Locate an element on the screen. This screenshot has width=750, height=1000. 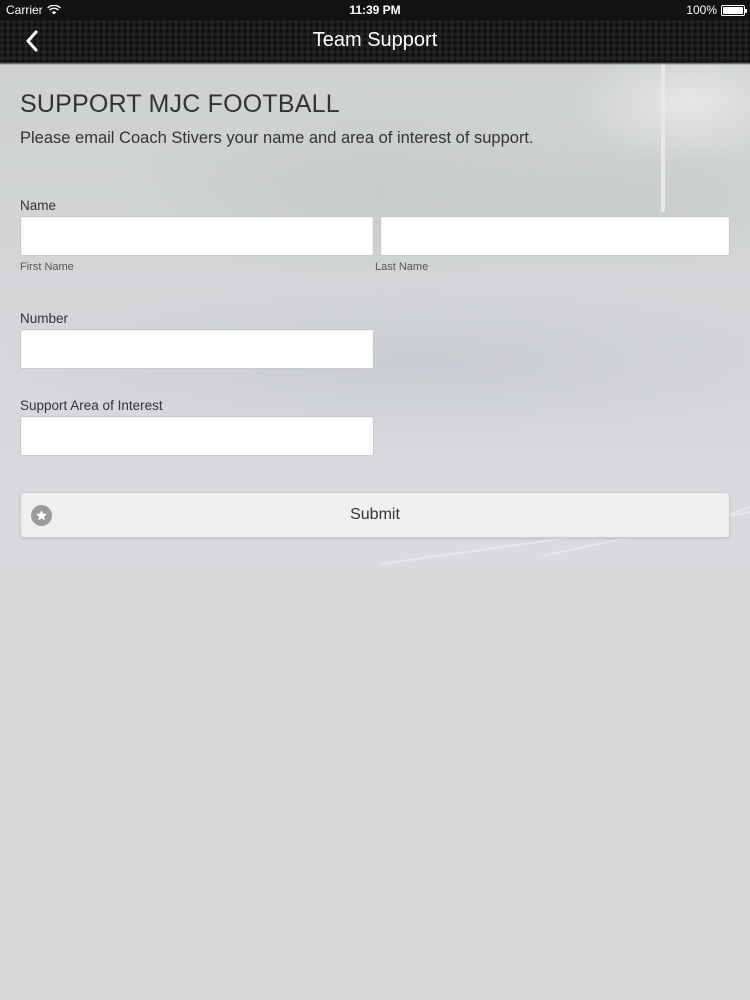
nav-shadow is located at coordinates (375, 63).